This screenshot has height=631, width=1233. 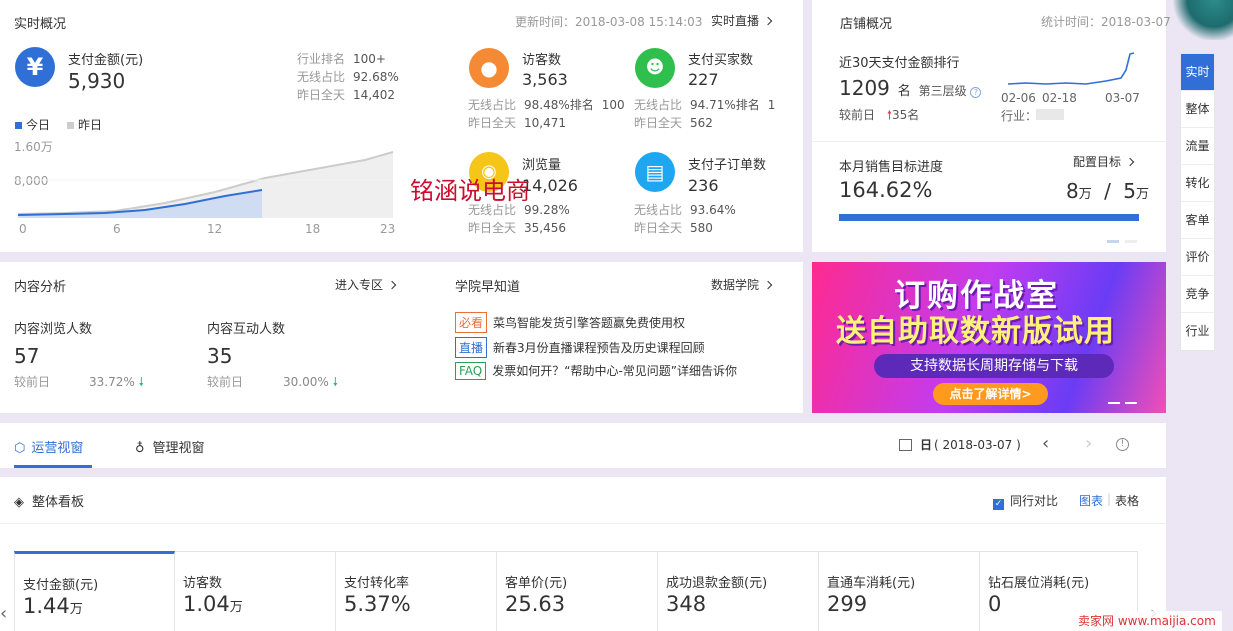 I want to click on visitors-value: 3,563, so click(x=545, y=79).